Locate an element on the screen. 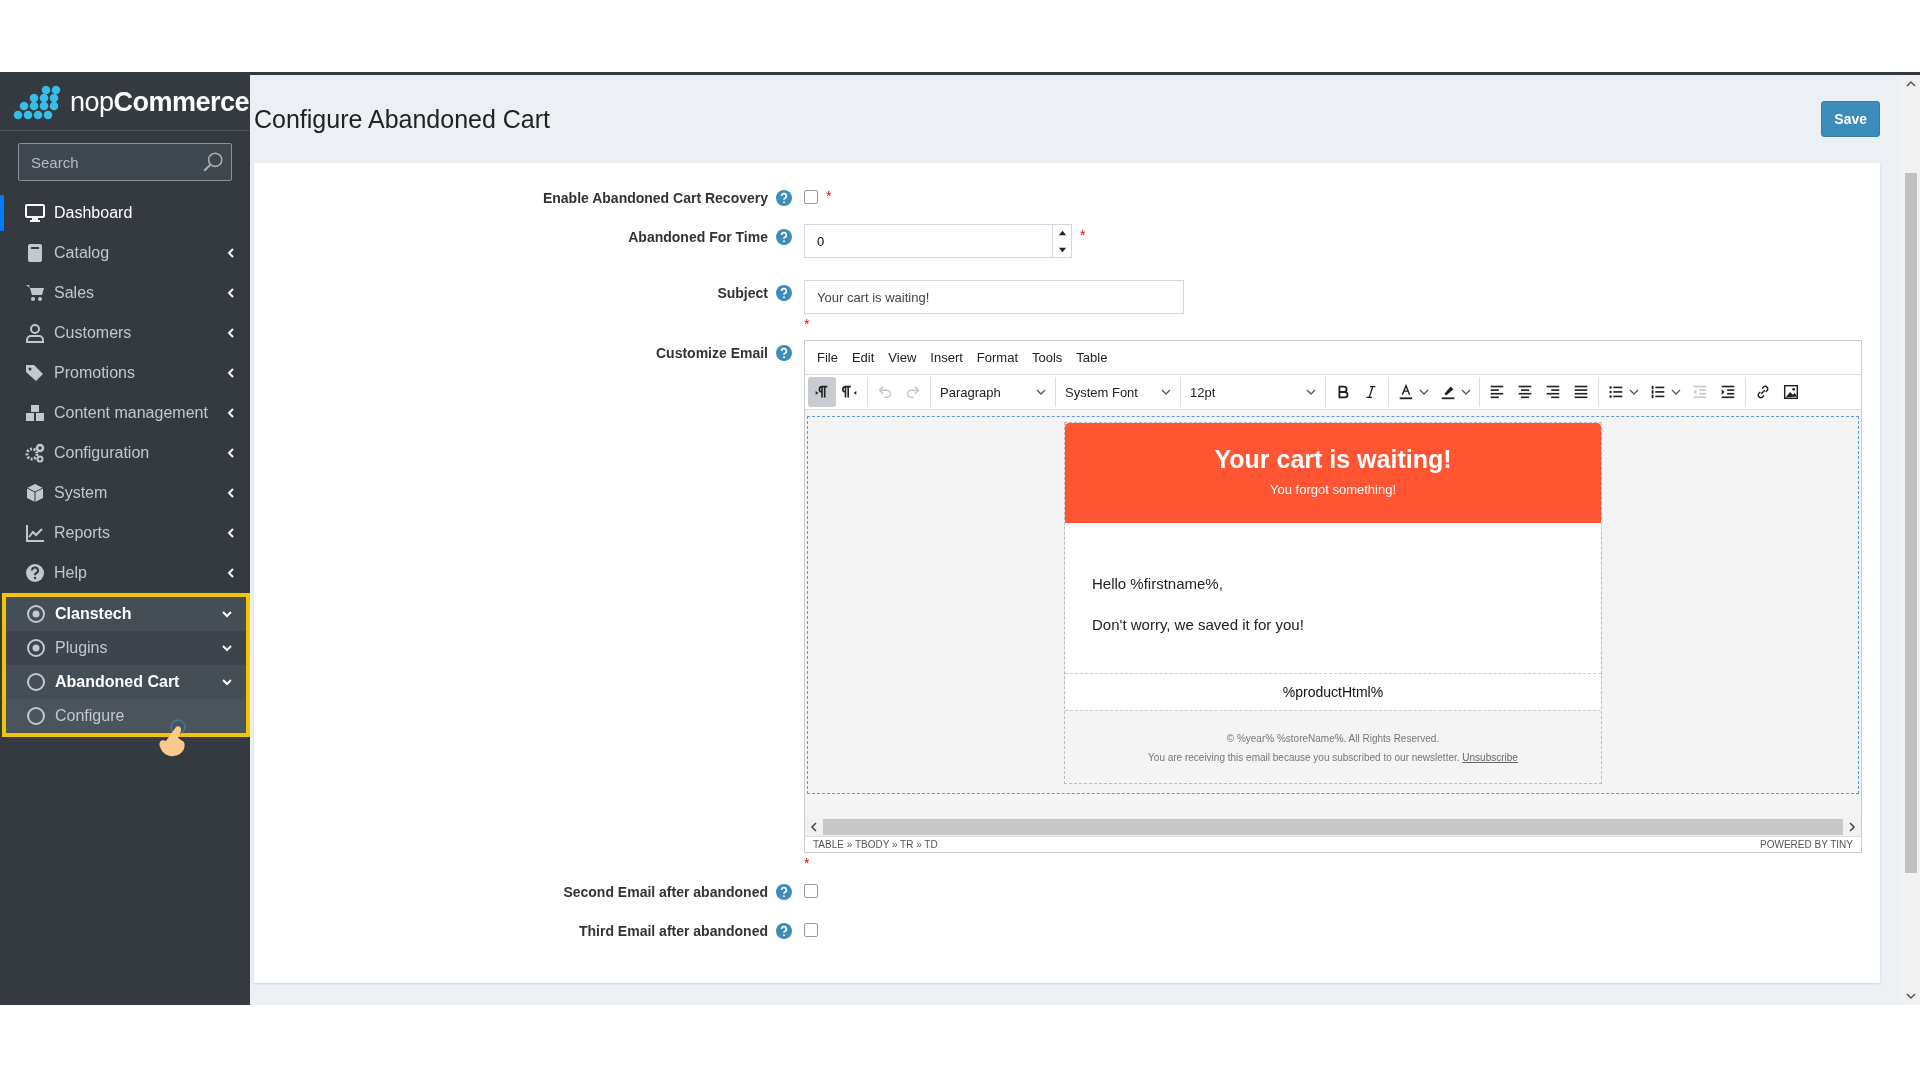 The width and height of the screenshot is (1920, 1080). menu-item: Table is located at coordinates (1092, 357).